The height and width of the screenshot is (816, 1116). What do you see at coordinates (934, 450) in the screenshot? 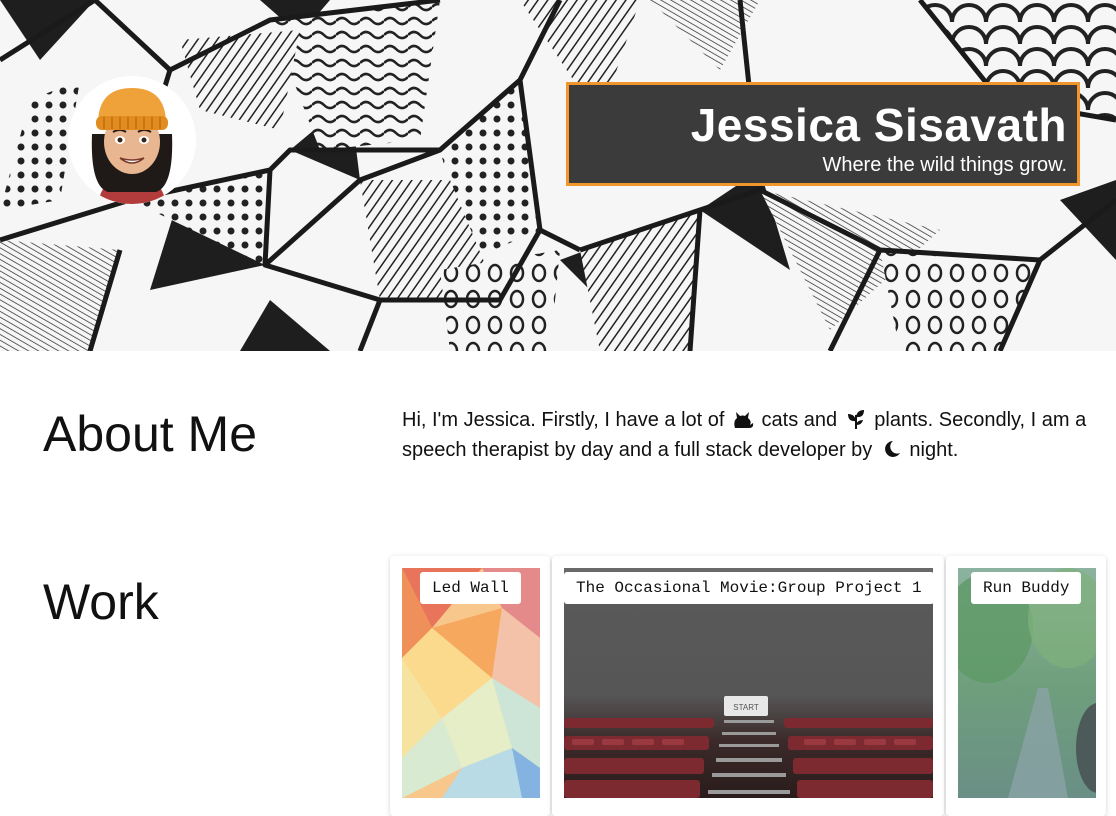
I see `about-text-part-4: night.` at bounding box center [934, 450].